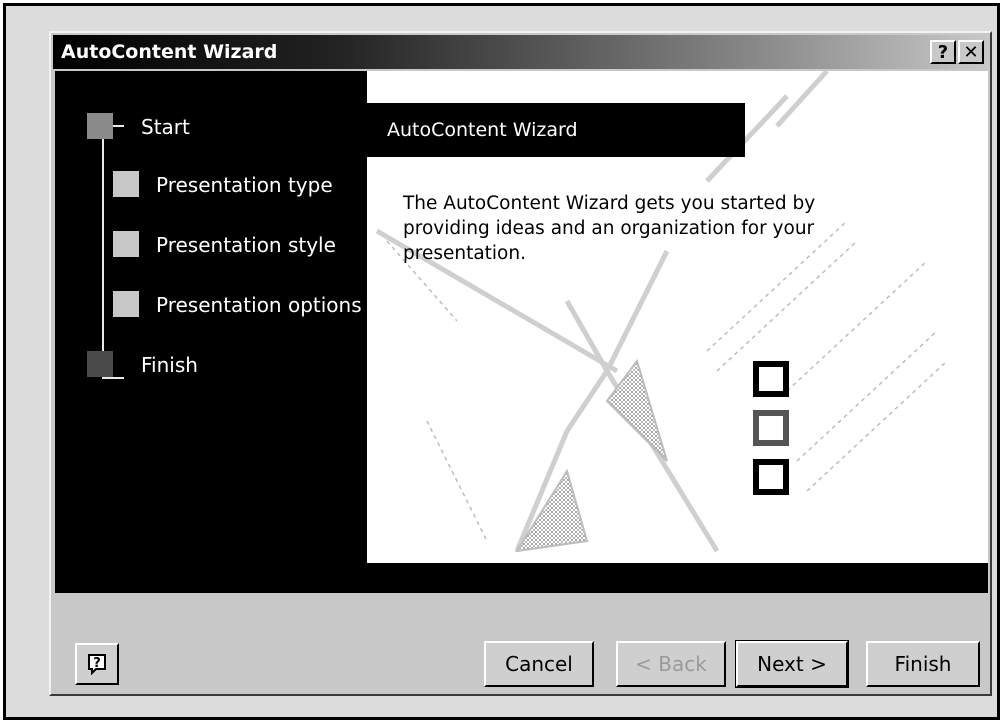 Image resolution: width=1005 pixels, height=728 pixels. Describe the element at coordinates (556, 130) in the screenshot. I see `content-header: AutoContent Wizard` at that location.